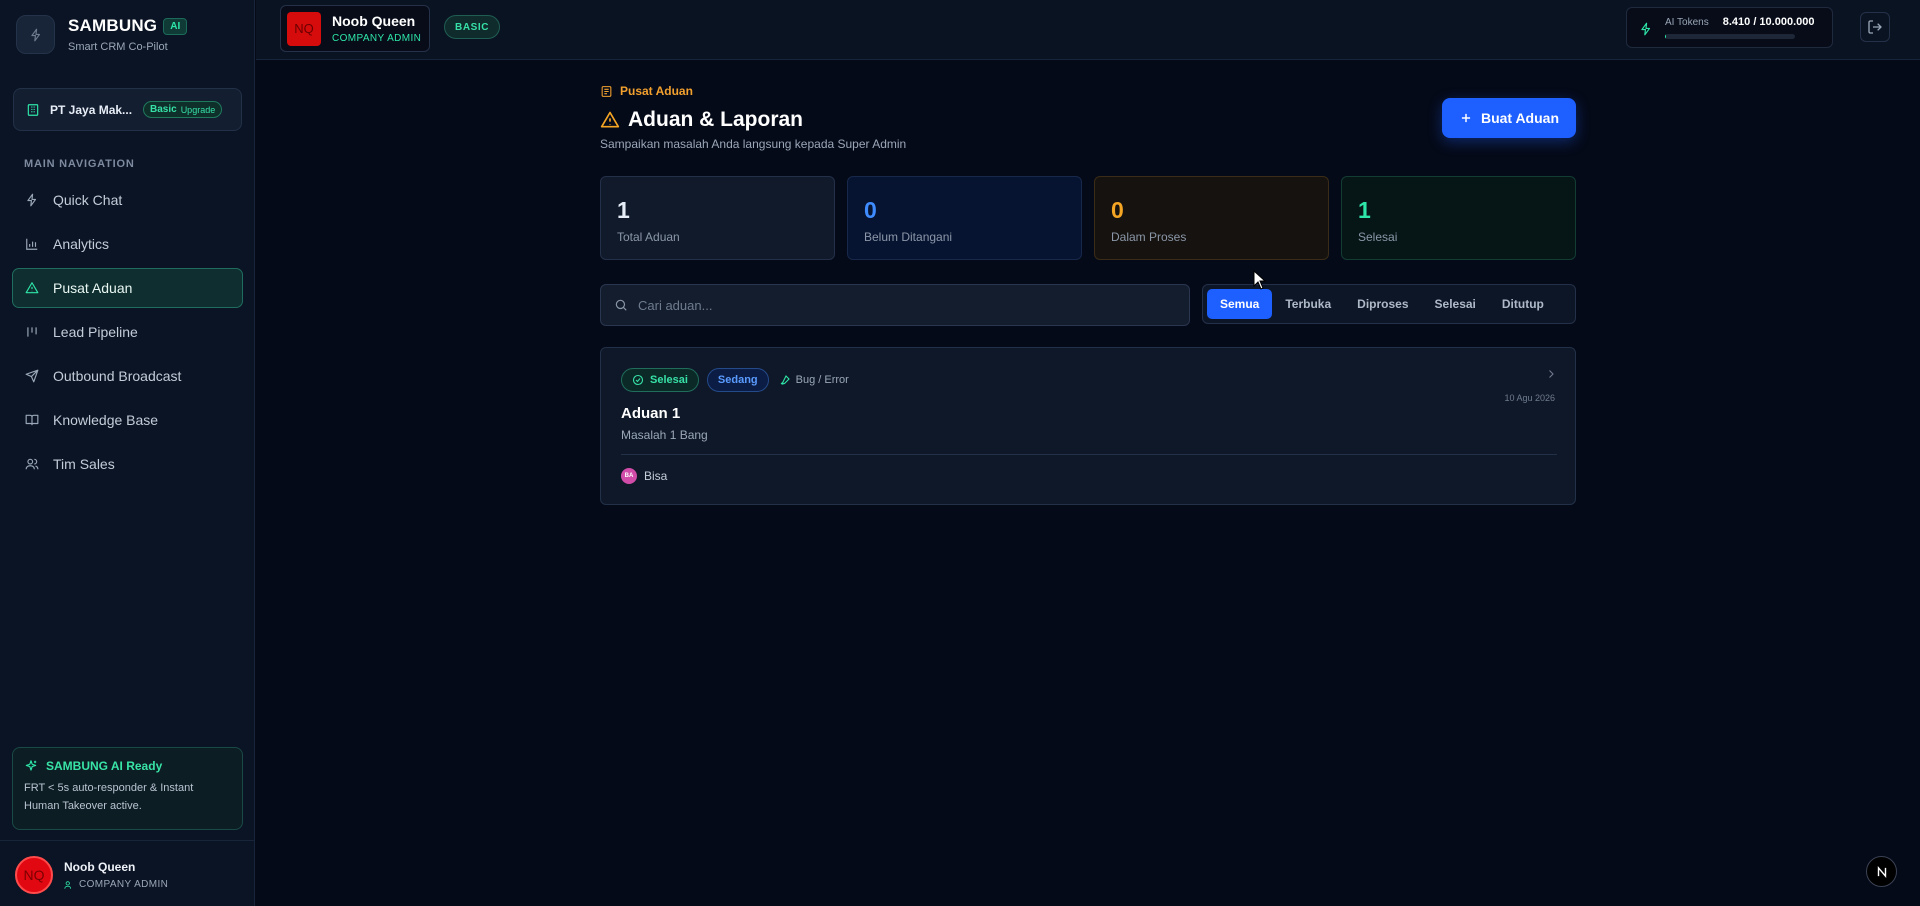  What do you see at coordinates (118, 47) in the screenshot?
I see `brand-subtitle: Smart CRM Co-Pilot` at bounding box center [118, 47].